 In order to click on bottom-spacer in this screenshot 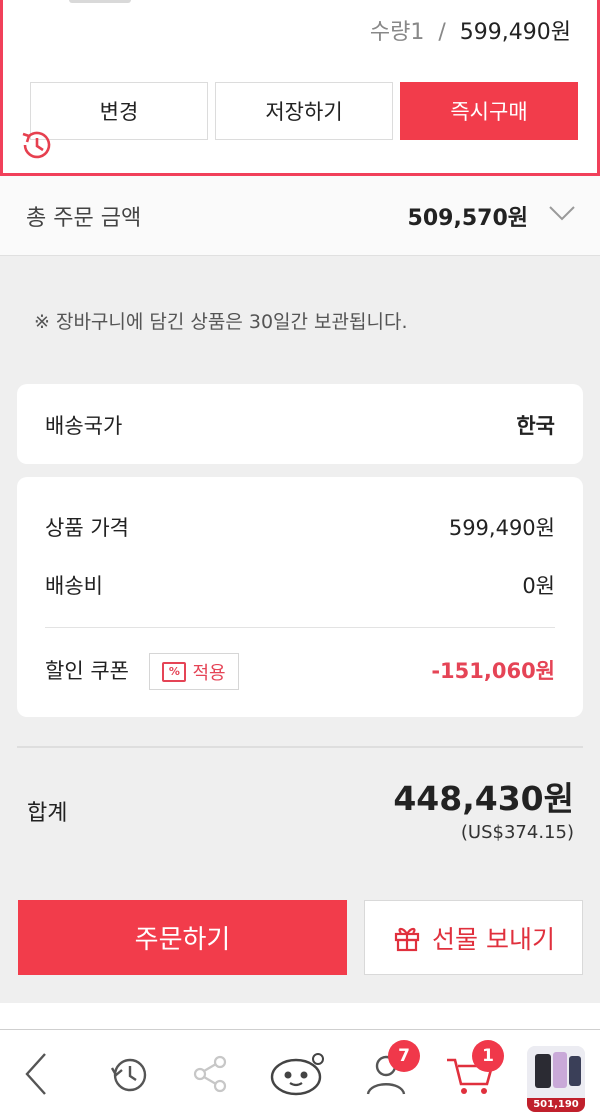, I will do `click(300, 1016)`.